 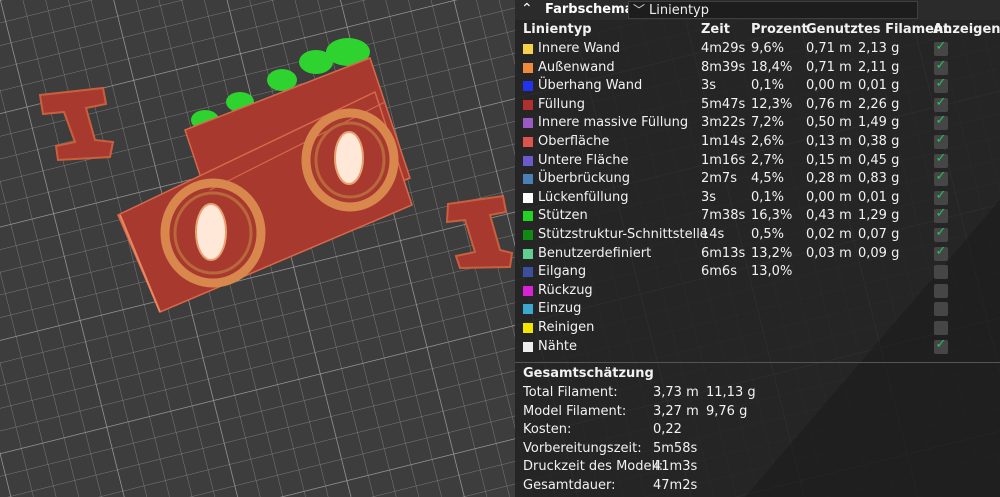 I want to click on line-type-time: 6m6s, so click(x=719, y=272).